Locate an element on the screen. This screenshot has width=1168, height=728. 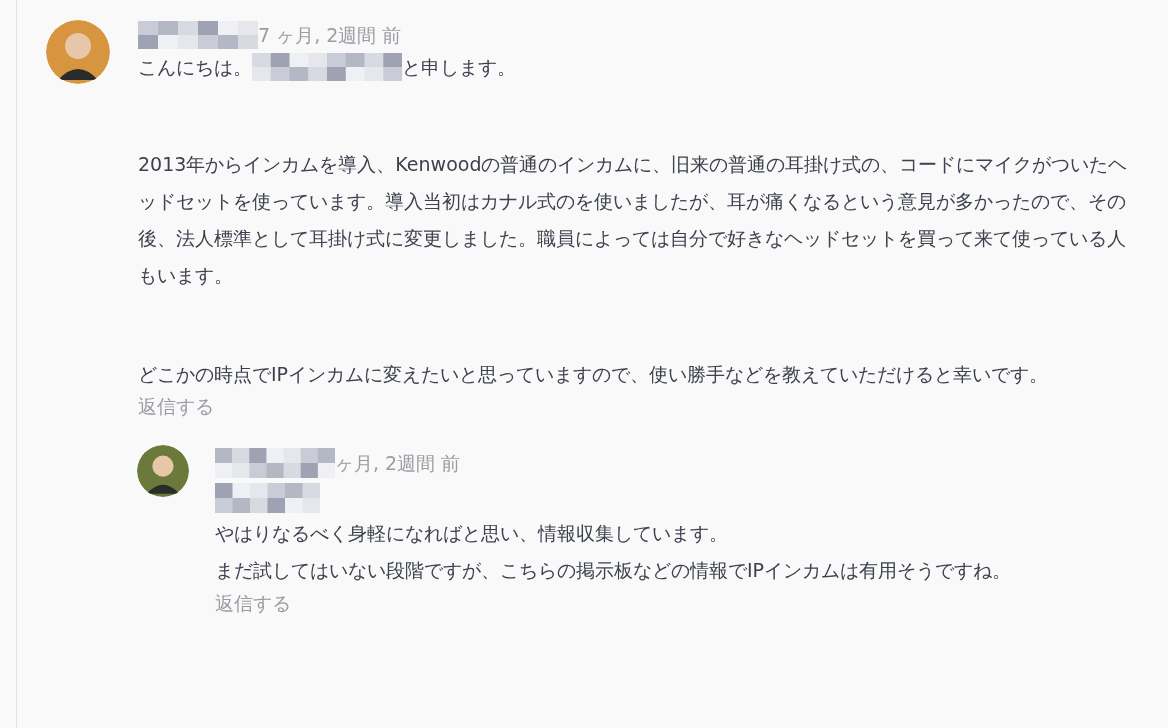
greeting-text: と申します。 is located at coordinates (459, 67).